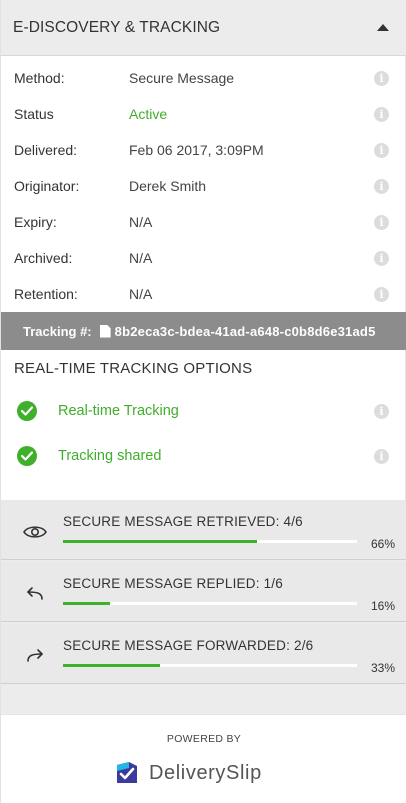  Describe the element at coordinates (203, 222) in the screenshot. I see `detail-row-expiry: Expiry: N/A i` at that location.